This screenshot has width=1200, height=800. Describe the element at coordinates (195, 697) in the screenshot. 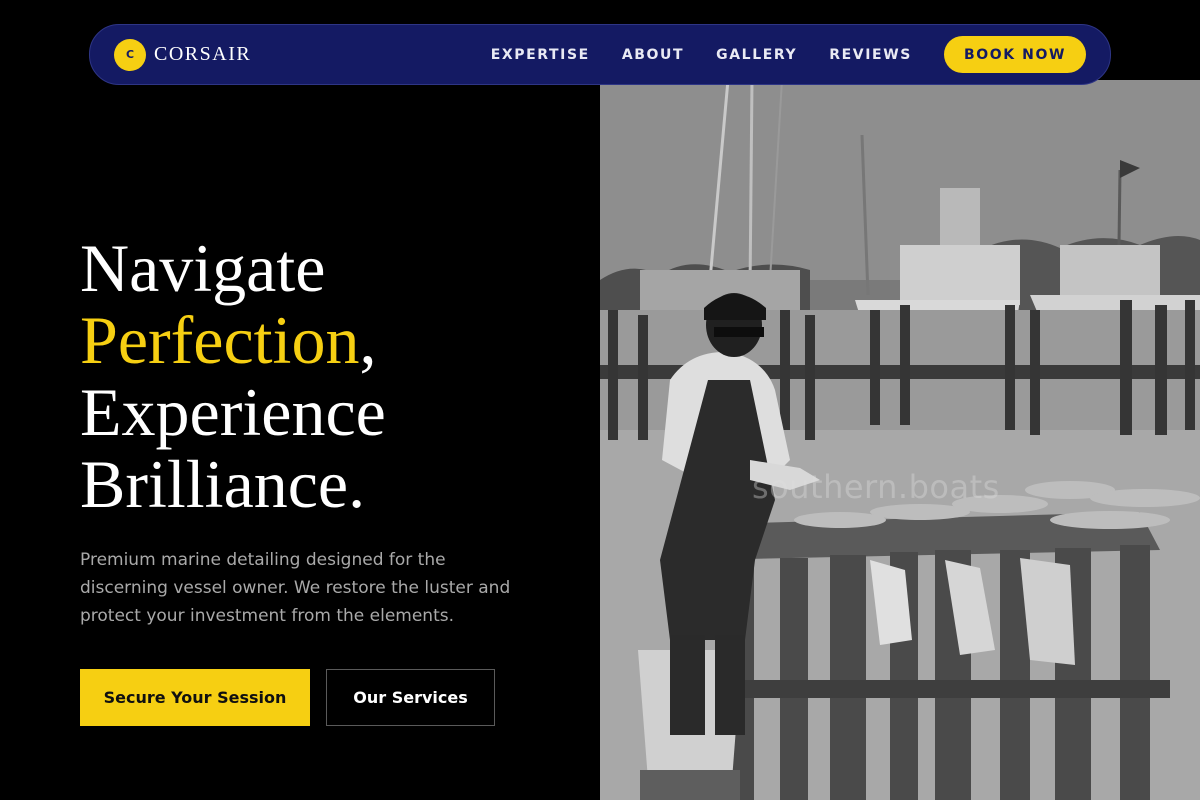

I see `secure-session-button: Secure Your Session` at that location.